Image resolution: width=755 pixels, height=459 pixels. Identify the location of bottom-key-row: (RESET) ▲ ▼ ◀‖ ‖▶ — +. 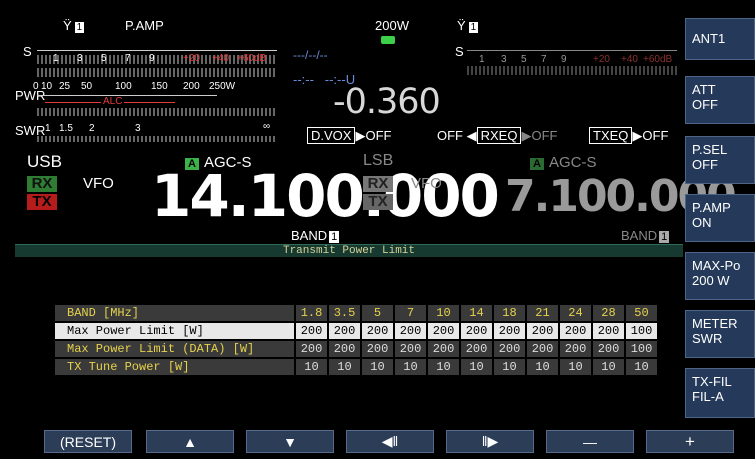
(377, 443).